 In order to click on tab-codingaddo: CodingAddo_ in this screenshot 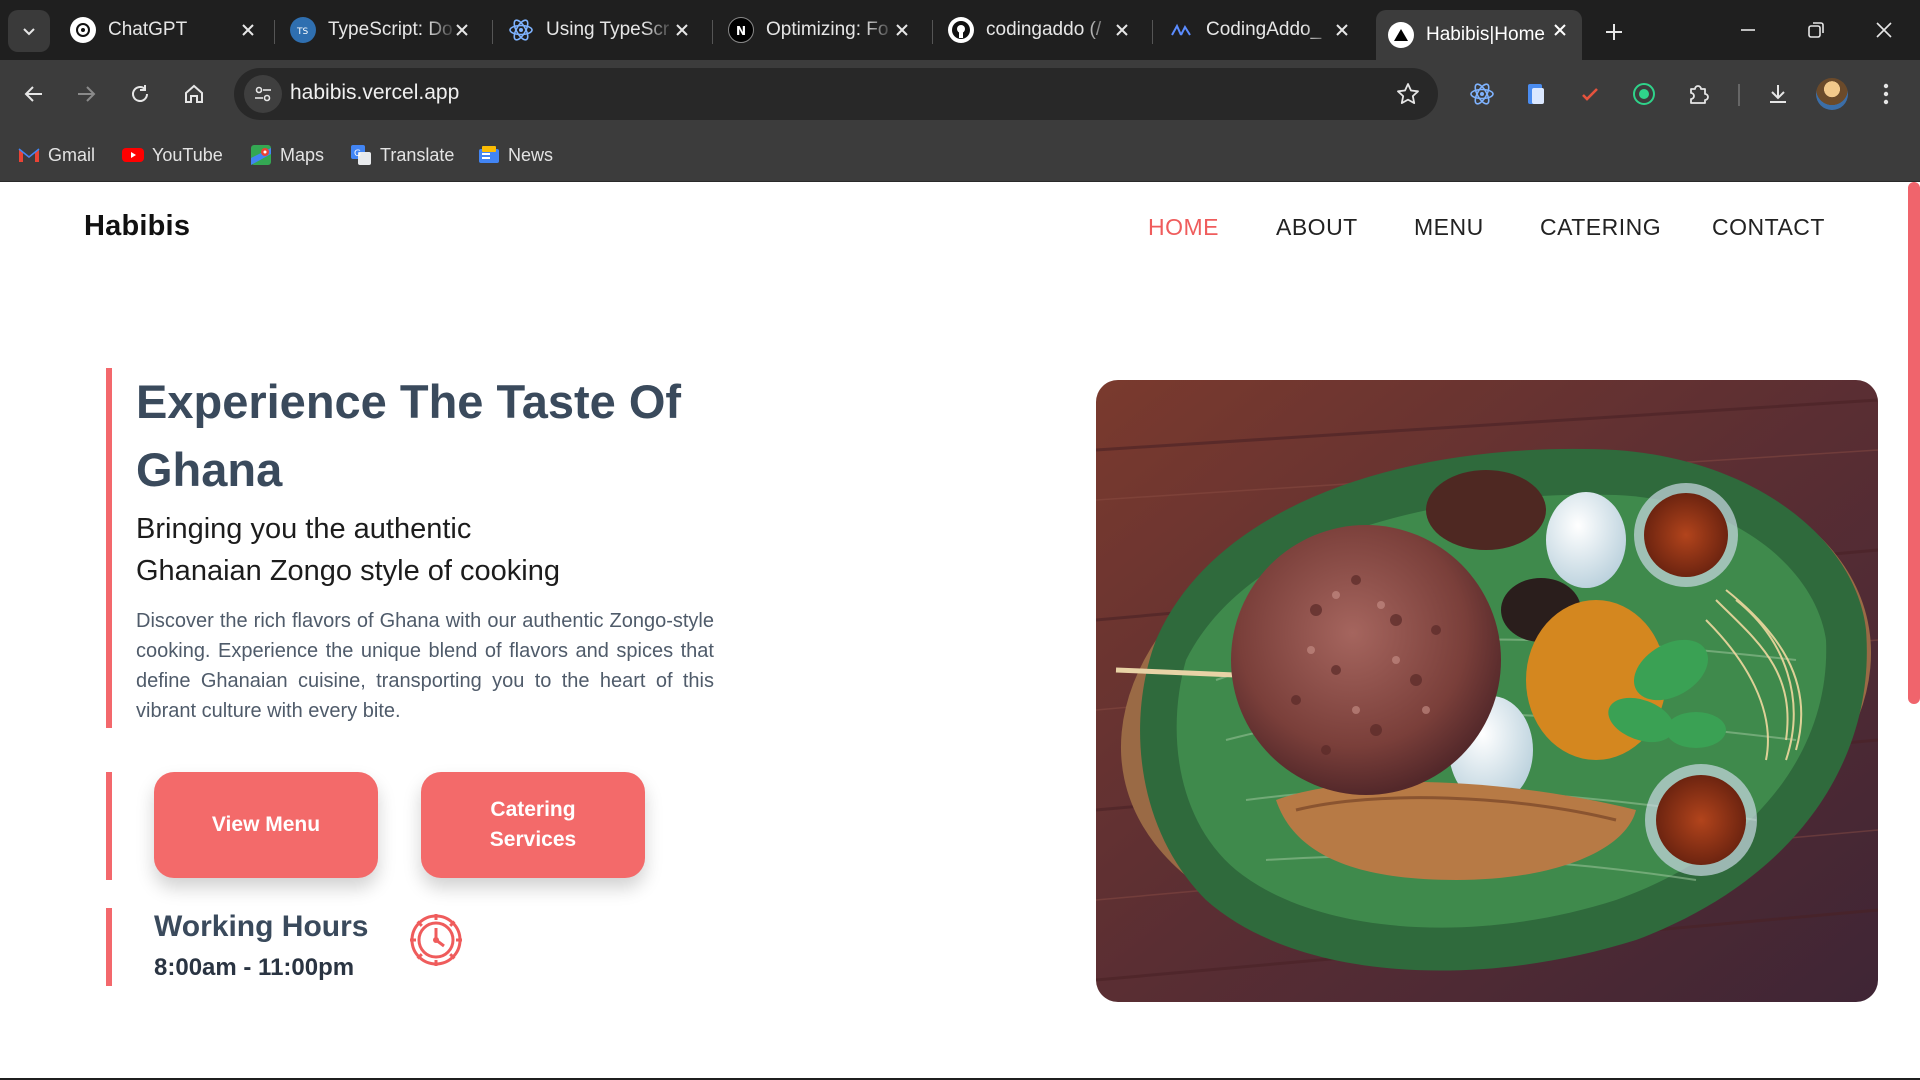, I will do `click(1261, 30)`.